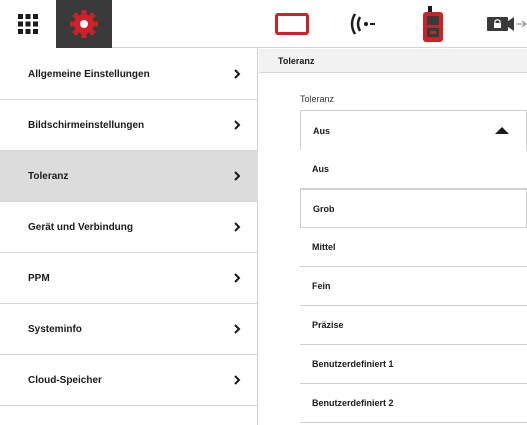  What do you see at coordinates (48, 176) in the screenshot?
I see `menu-item-label: Toleranz` at bounding box center [48, 176].